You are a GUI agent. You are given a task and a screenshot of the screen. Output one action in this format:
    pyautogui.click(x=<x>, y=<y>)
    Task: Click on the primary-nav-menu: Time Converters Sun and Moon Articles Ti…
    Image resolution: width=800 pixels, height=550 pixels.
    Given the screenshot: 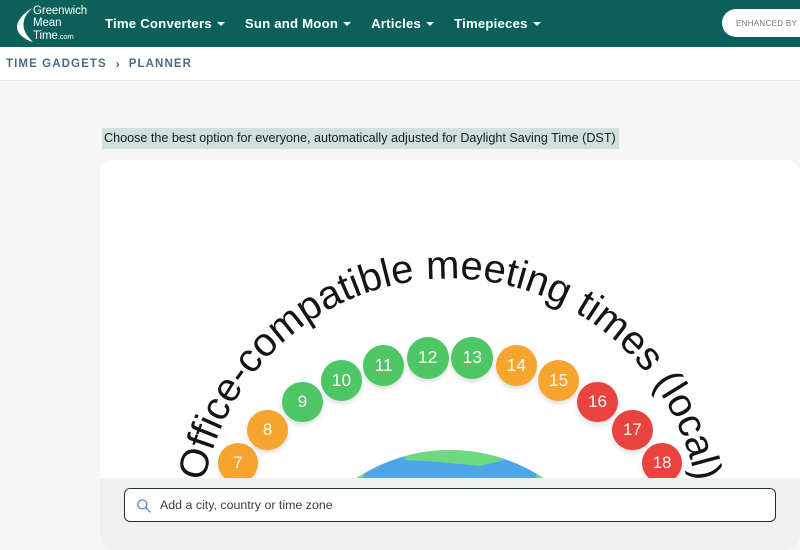 What is the action you would take?
    pyautogui.click(x=323, y=23)
    